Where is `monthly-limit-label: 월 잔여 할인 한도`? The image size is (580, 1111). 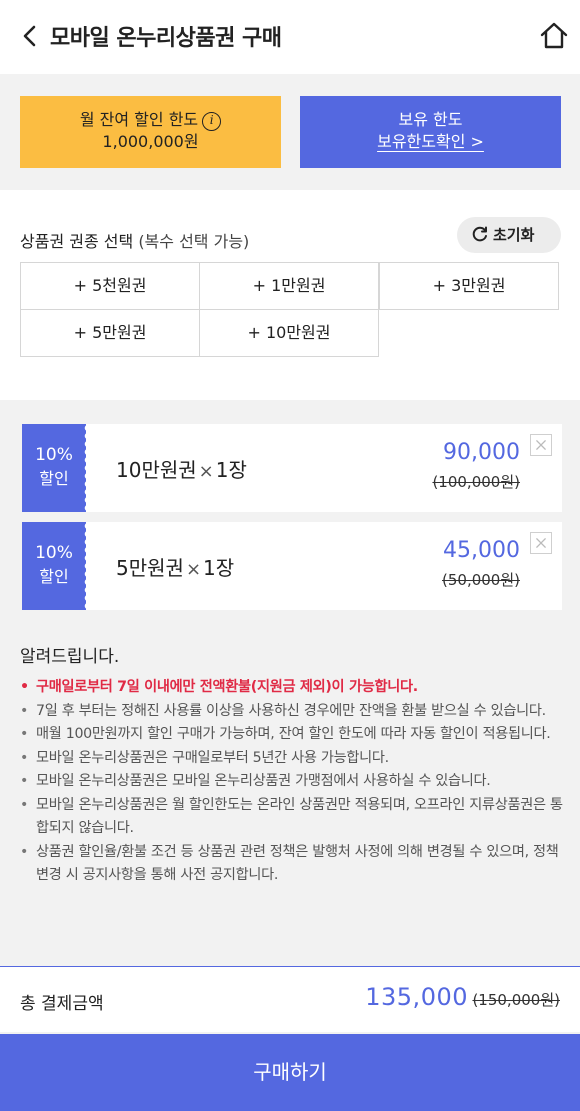
monthly-limit-label: 월 잔여 할인 한도 is located at coordinates (139, 119).